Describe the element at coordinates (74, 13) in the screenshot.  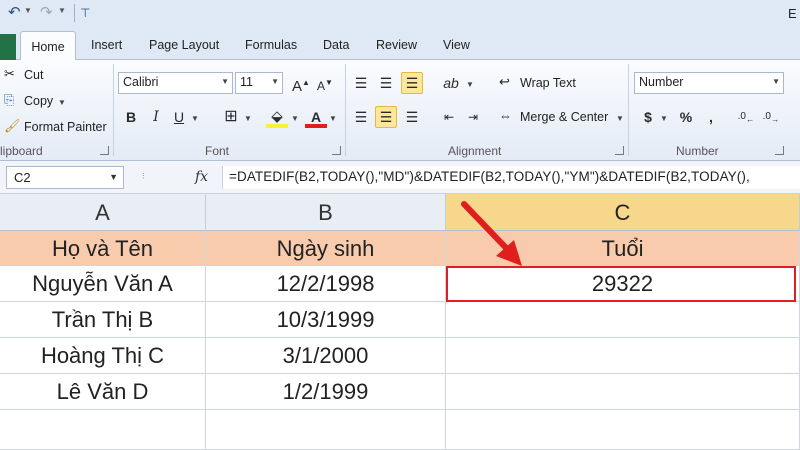
I see `toolbar-separator` at that location.